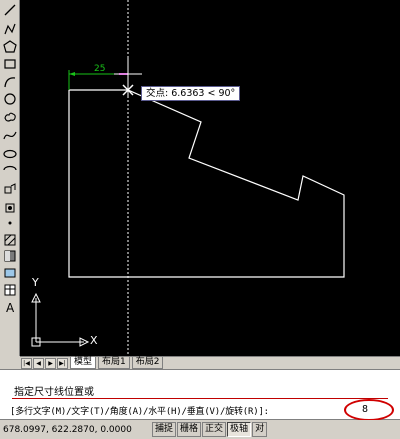 The image size is (400, 439). Describe the element at coordinates (35, 282) in the screenshot. I see `ucs-y-label: Y` at that location.